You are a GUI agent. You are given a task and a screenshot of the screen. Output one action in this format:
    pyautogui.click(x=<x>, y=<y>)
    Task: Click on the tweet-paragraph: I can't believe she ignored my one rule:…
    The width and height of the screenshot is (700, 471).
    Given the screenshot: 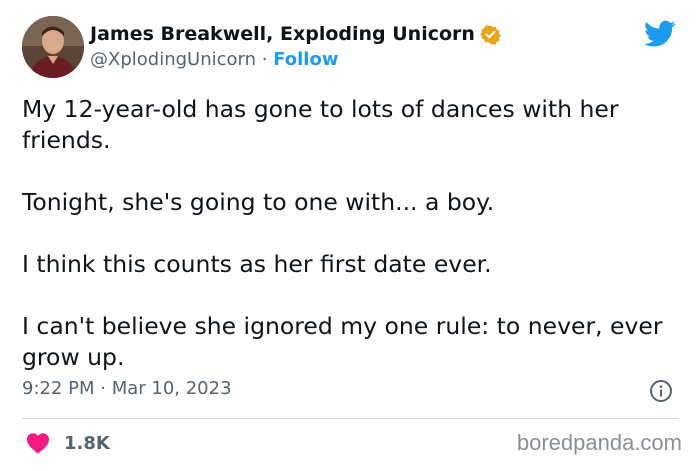 What is the action you would take?
    pyautogui.click(x=342, y=341)
    